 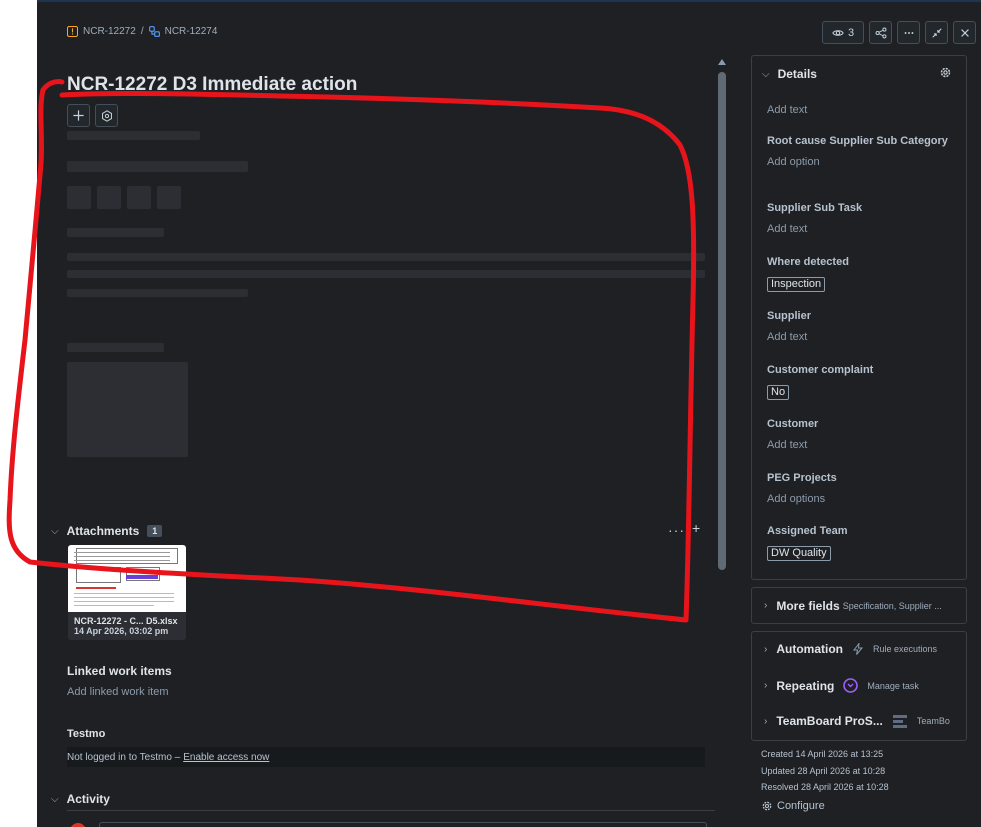 I want to click on title-toolbar, so click(x=92, y=115).